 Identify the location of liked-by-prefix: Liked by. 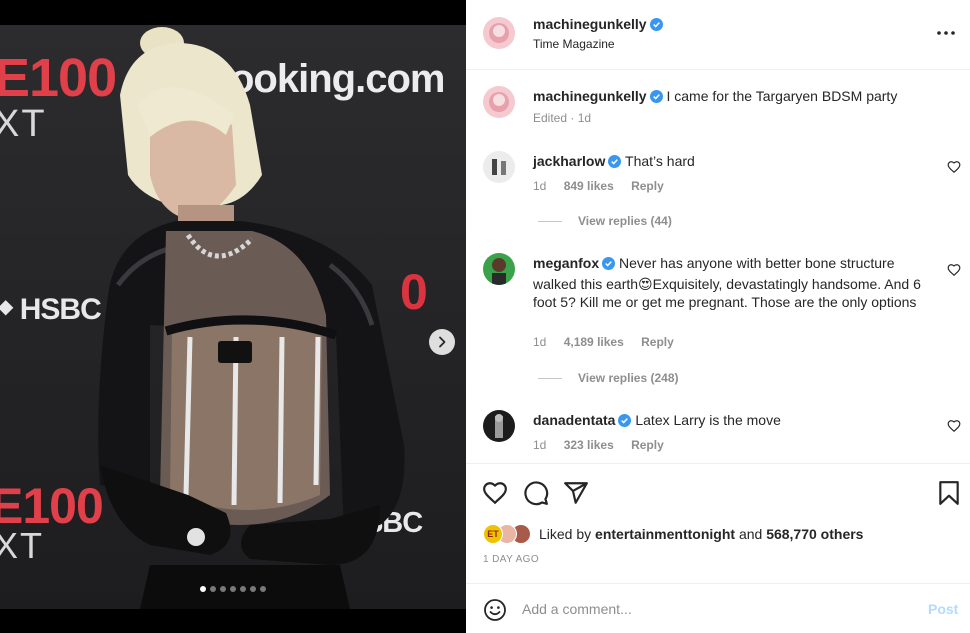
(565, 534).